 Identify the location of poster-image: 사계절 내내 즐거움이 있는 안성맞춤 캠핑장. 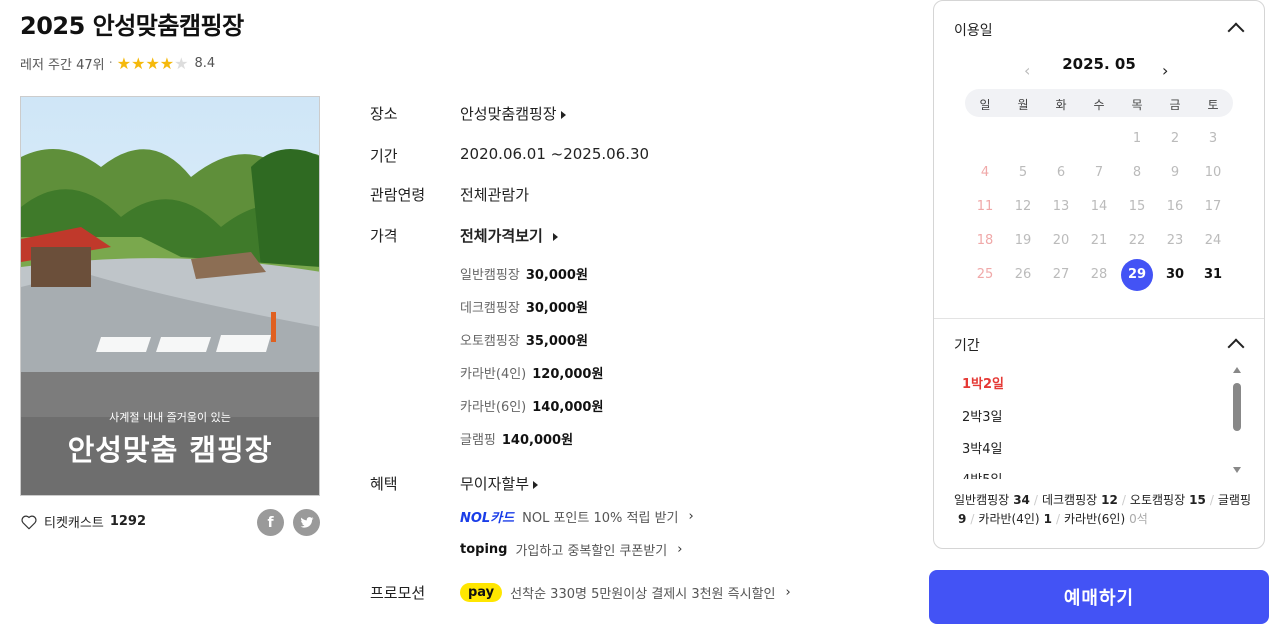
(170, 296).